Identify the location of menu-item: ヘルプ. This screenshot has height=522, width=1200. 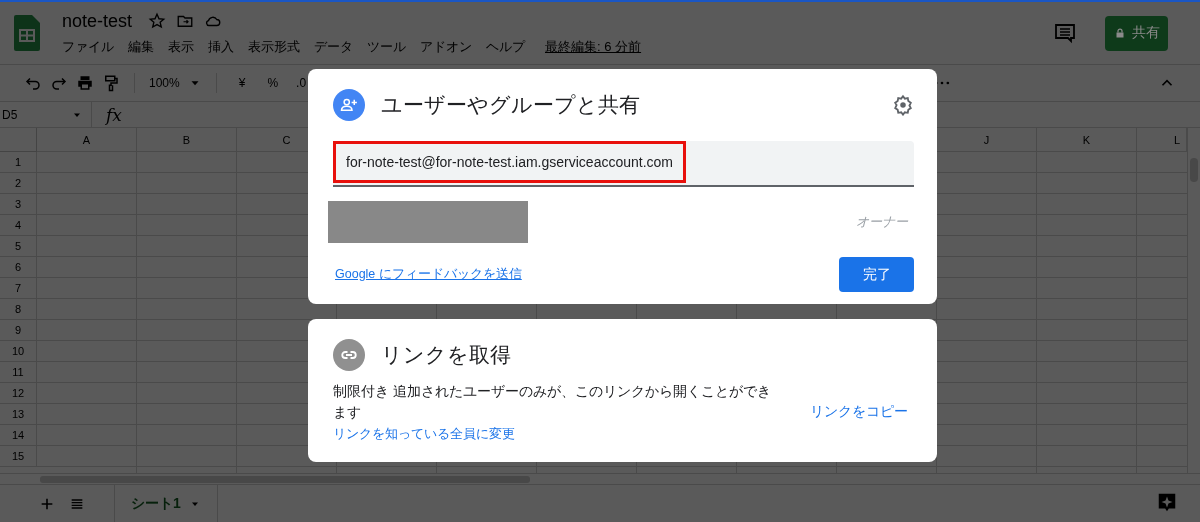
(505, 46).